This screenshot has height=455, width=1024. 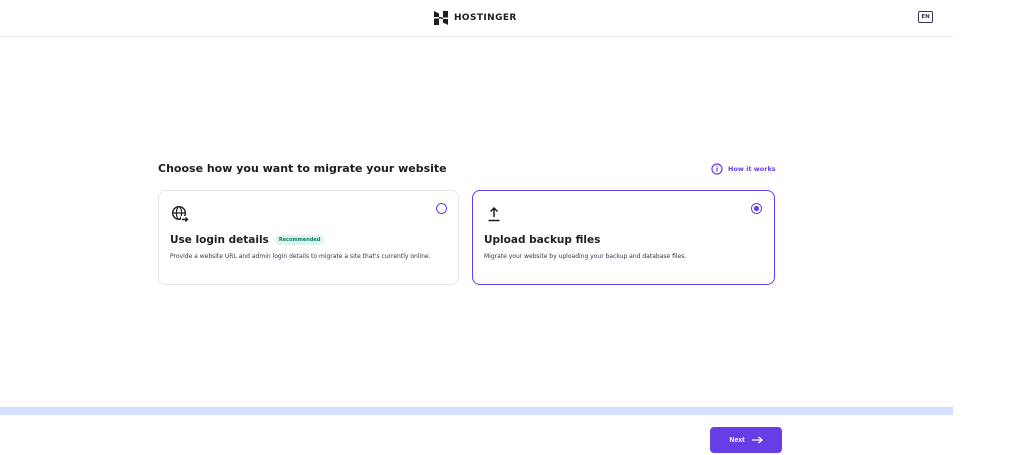 I want to click on globe-arrow-icon, so click(x=180, y=214).